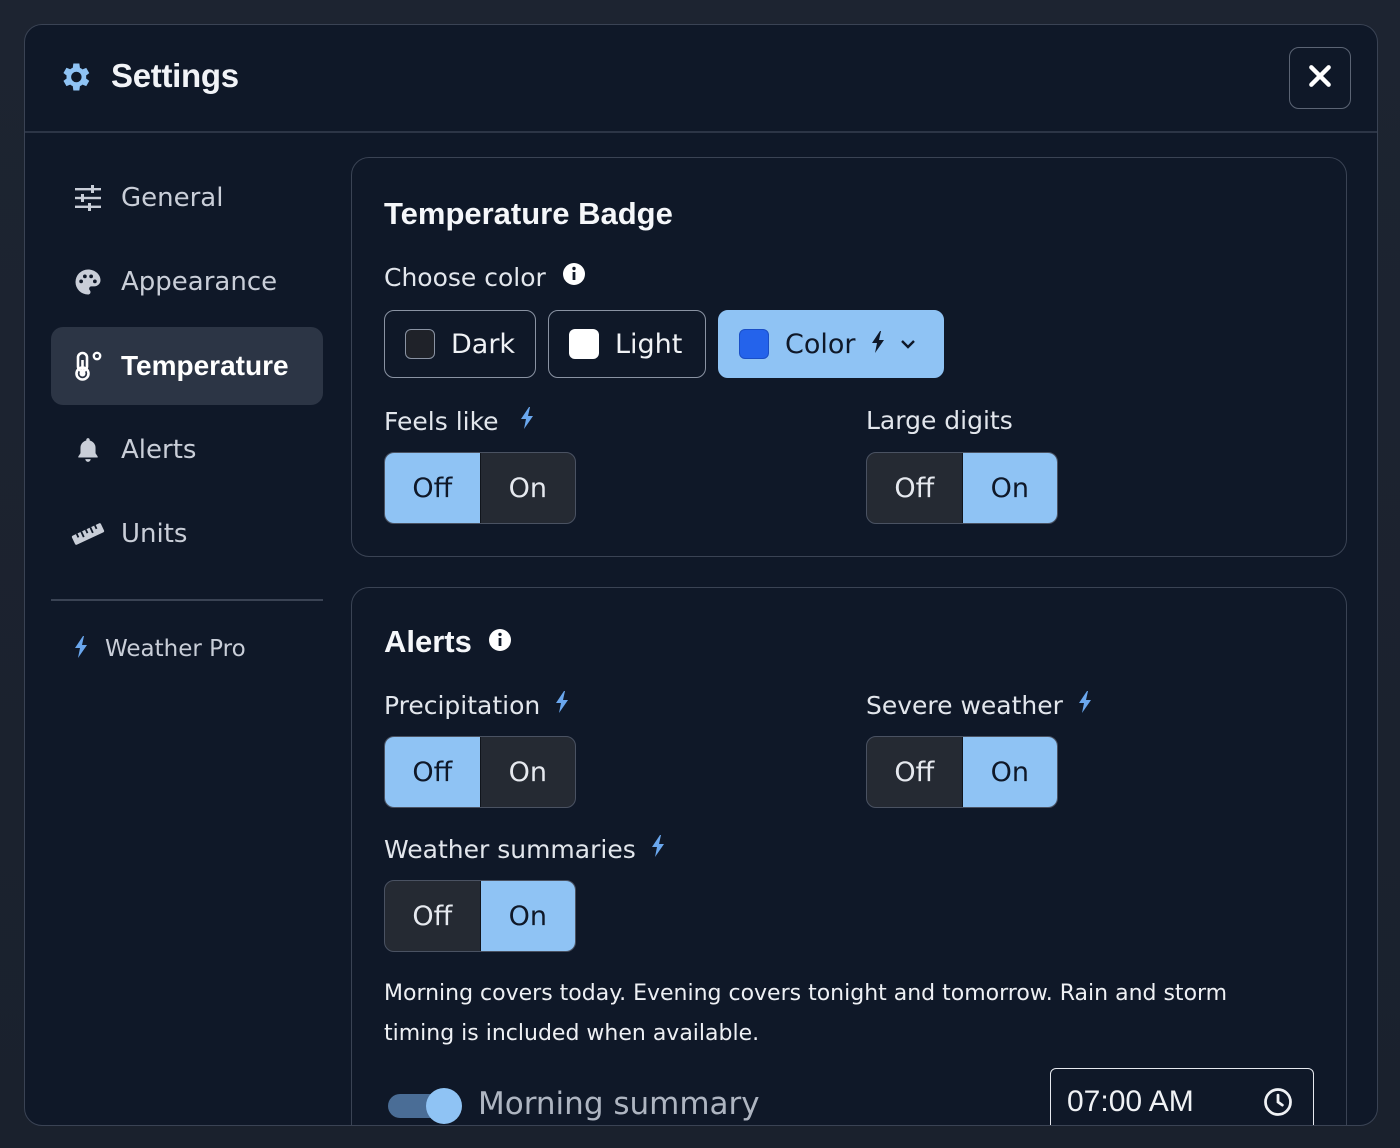 Image resolution: width=1400 pixels, height=1148 pixels. What do you see at coordinates (205, 365) in the screenshot?
I see `sidebar-item-label: Temperature` at bounding box center [205, 365].